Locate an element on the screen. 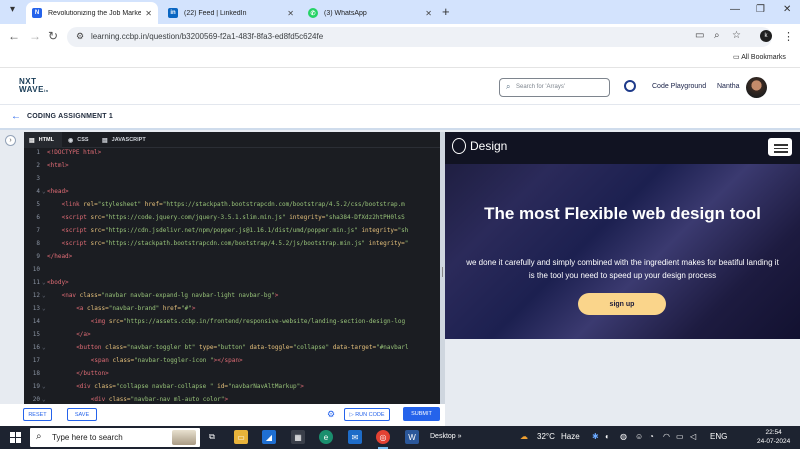 This screenshot has height=449, width=800. store-icon: ▦ is located at coordinates (298, 437).